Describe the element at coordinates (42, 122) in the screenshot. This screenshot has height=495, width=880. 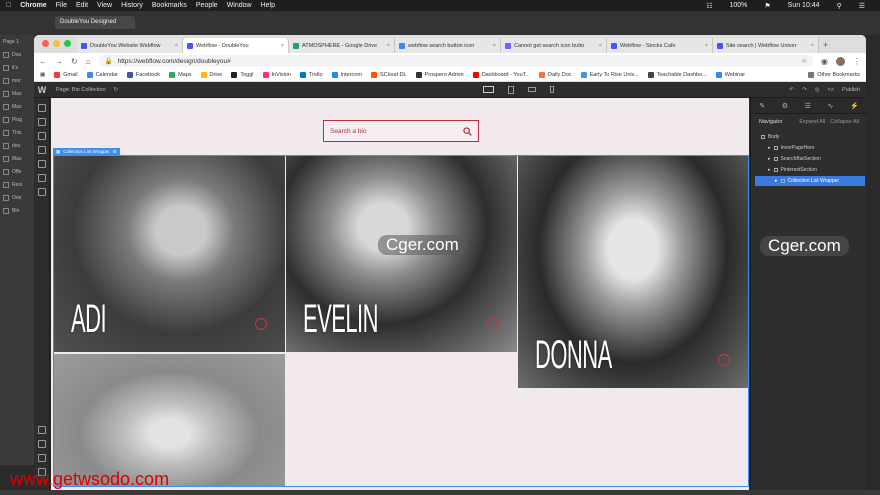
I see `pages-icon` at that location.